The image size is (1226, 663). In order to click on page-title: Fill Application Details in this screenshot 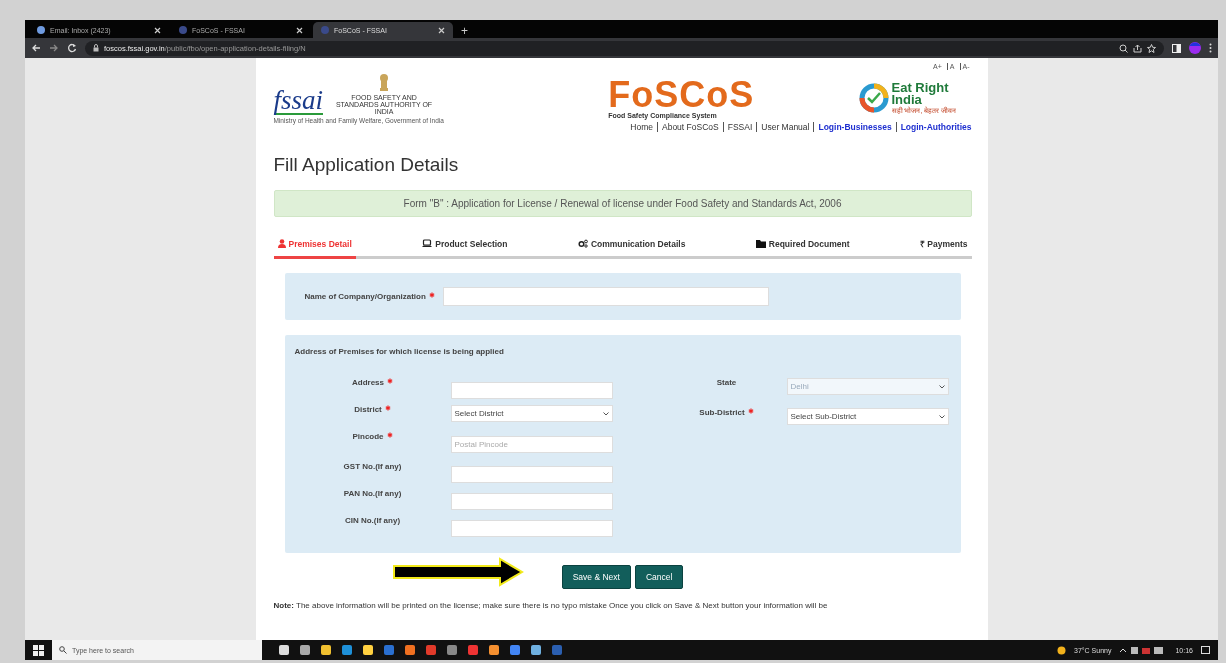, I will do `click(366, 165)`.